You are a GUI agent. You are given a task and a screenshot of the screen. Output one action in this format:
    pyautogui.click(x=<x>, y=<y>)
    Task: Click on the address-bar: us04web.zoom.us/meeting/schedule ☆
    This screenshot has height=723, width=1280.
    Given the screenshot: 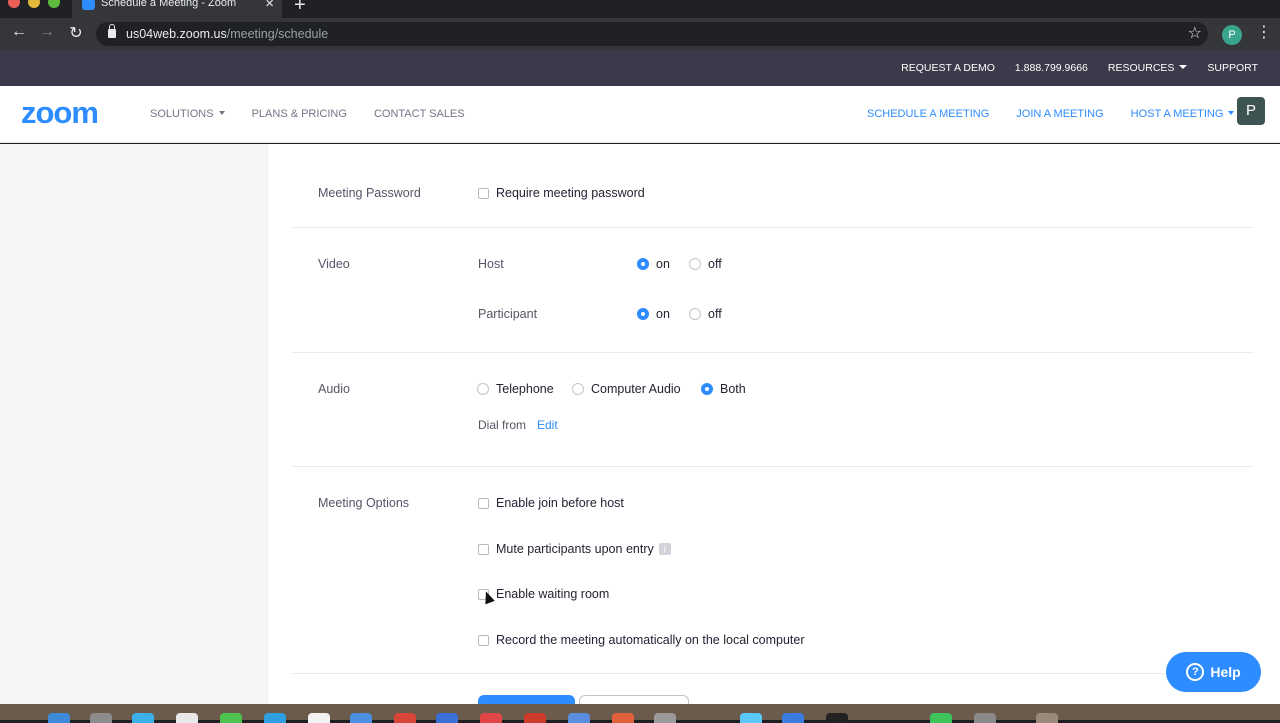 What is the action you would take?
    pyautogui.click(x=652, y=34)
    